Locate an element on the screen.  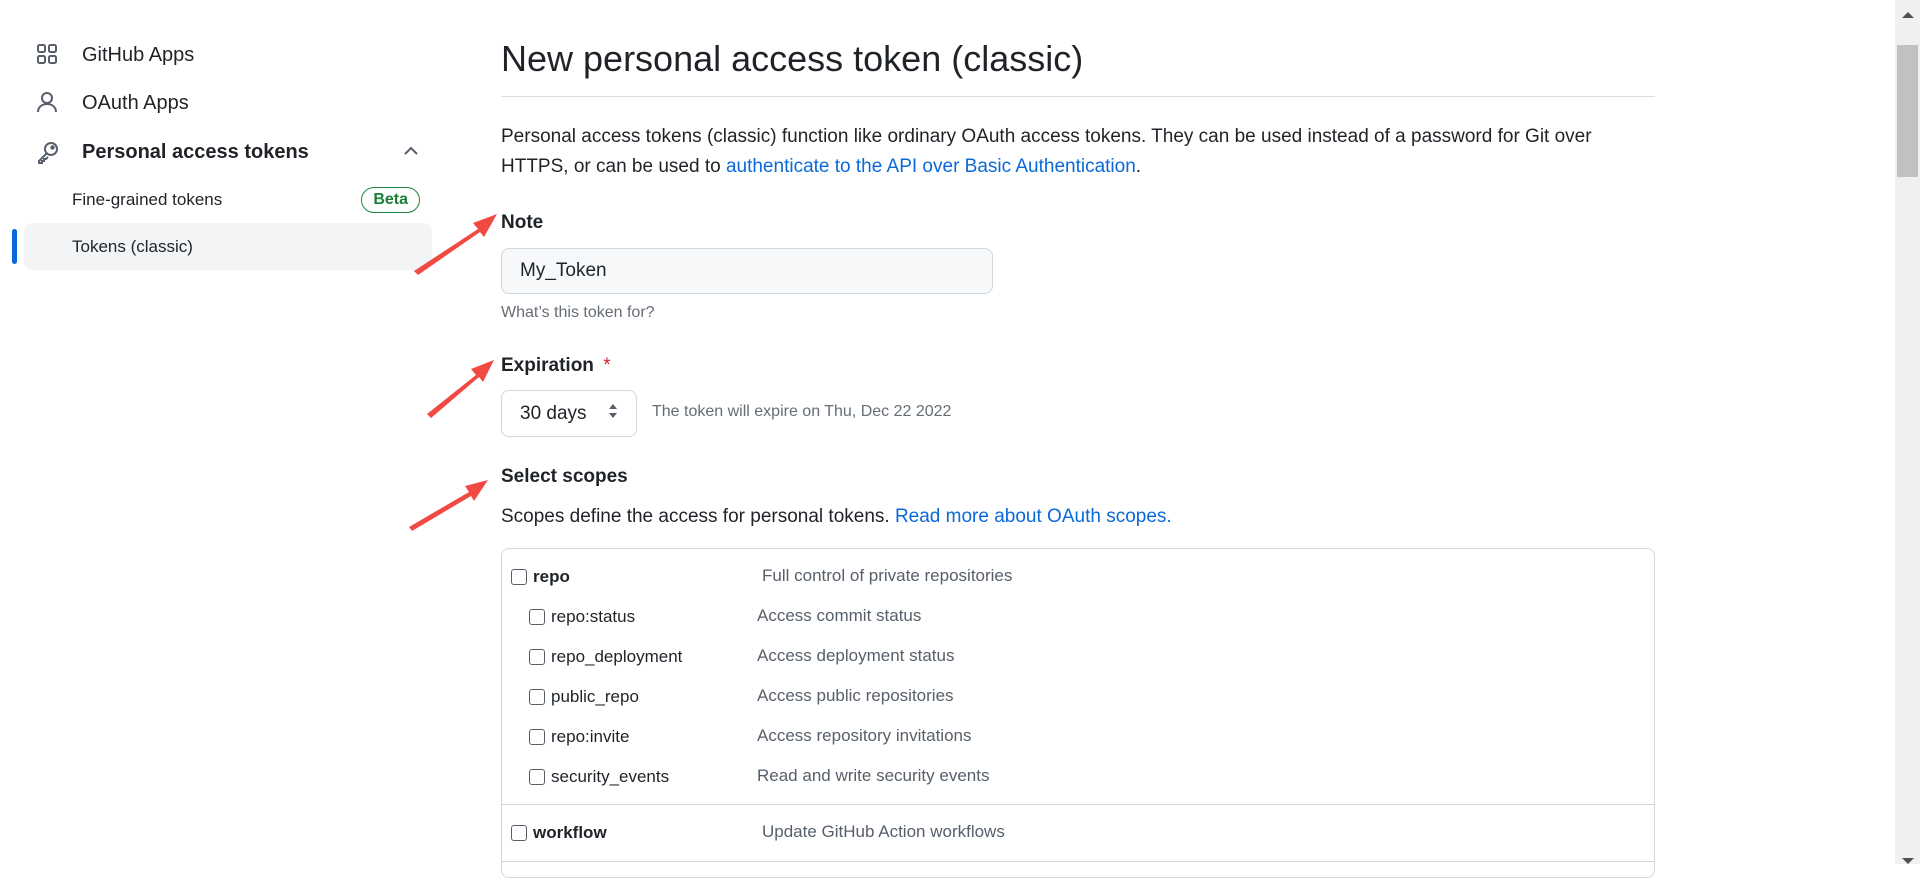
annotation-arrows is located at coordinates (453, 372).